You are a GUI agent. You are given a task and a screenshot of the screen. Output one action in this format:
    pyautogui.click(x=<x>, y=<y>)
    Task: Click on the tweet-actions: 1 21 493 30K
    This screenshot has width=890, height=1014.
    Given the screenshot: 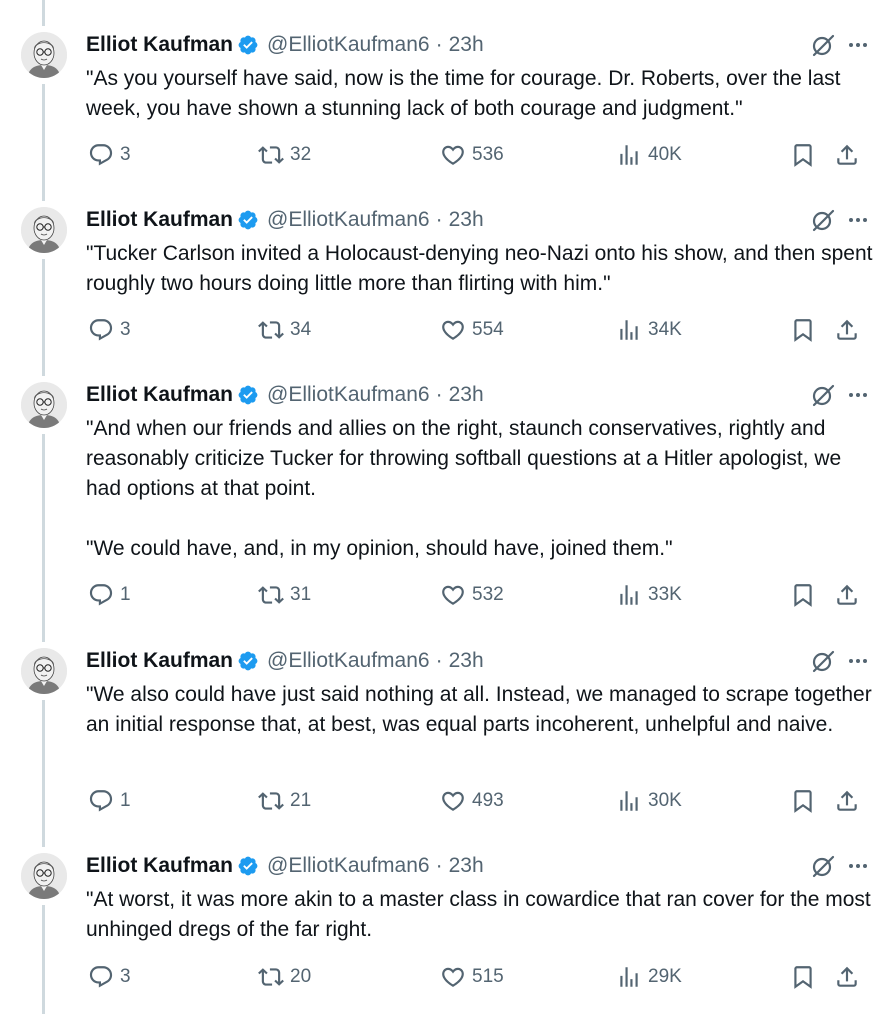 What is the action you would take?
    pyautogui.click(x=481, y=801)
    